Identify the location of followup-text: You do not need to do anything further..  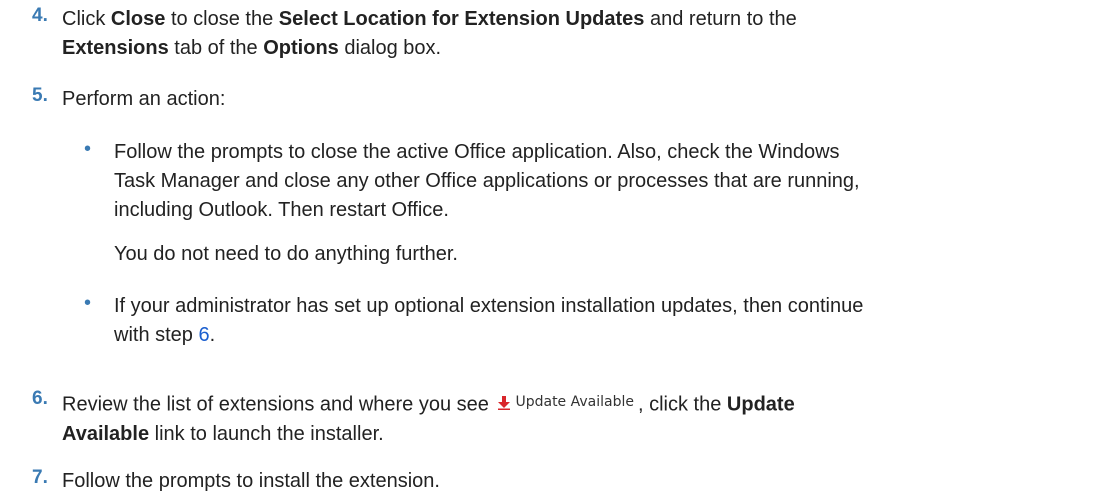
(286, 254).